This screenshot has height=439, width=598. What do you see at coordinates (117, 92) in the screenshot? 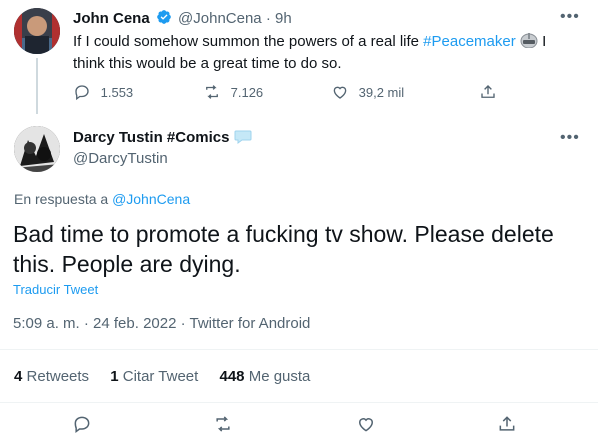
I see `reply-count: 1.553` at bounding box center [117, 92].